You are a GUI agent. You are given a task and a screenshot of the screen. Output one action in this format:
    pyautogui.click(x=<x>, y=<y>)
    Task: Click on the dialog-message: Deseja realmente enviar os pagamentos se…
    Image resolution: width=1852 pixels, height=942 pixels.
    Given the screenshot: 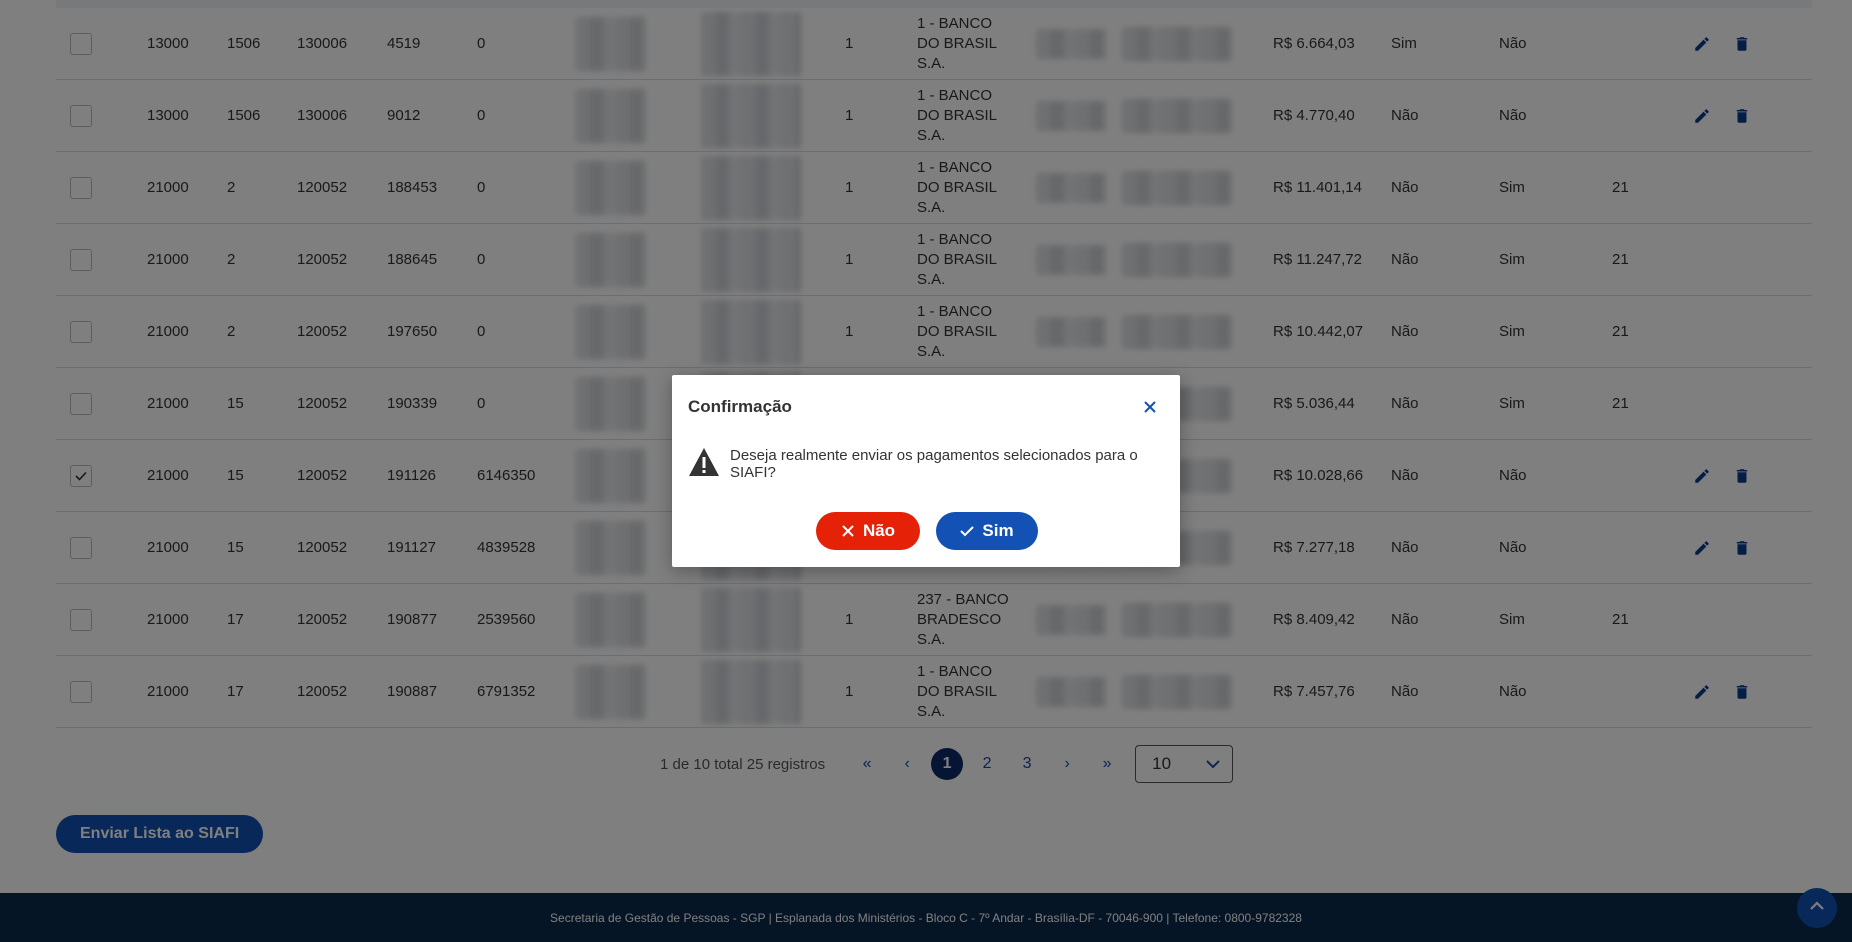 What is the action you would take?
    pyautogui.click(x=934, y=464)
    